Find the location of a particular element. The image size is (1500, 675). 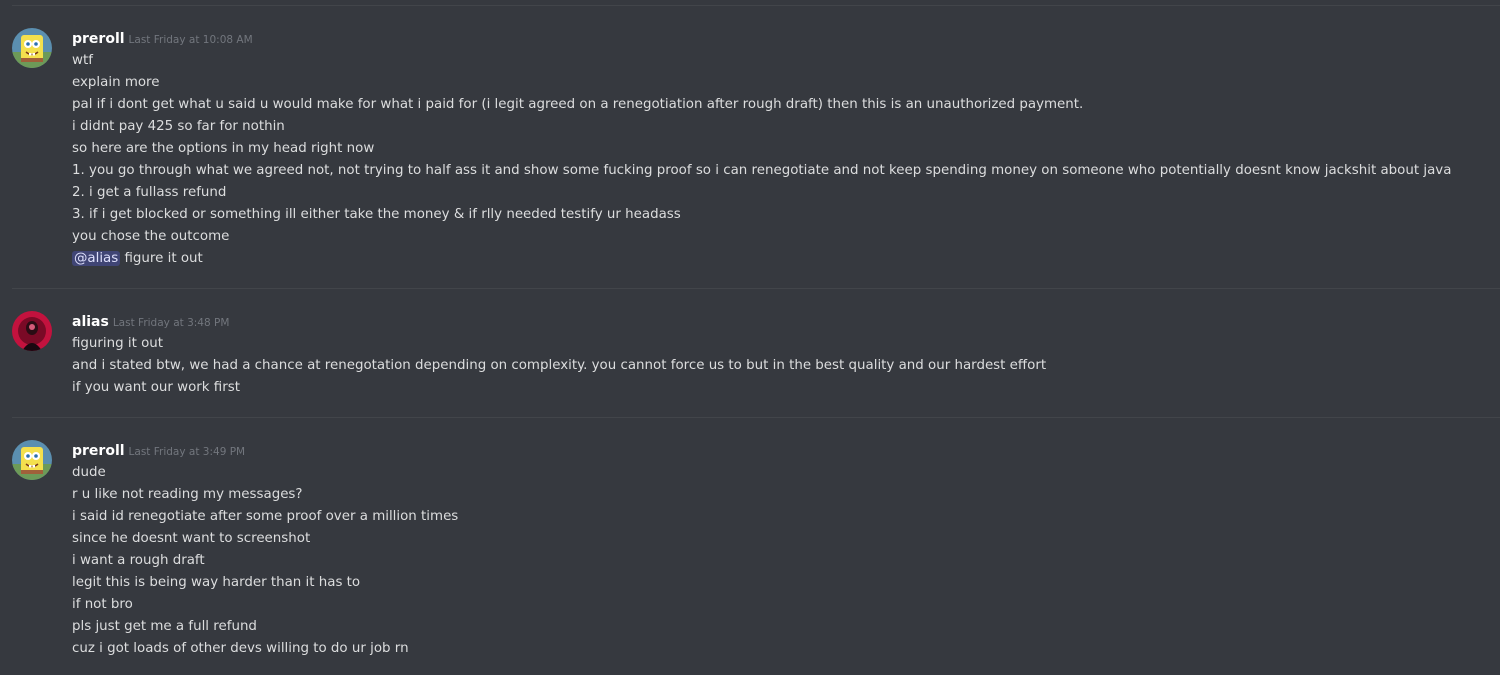

message-line: pls just get me a full refund is located at coordinates (164, 626).